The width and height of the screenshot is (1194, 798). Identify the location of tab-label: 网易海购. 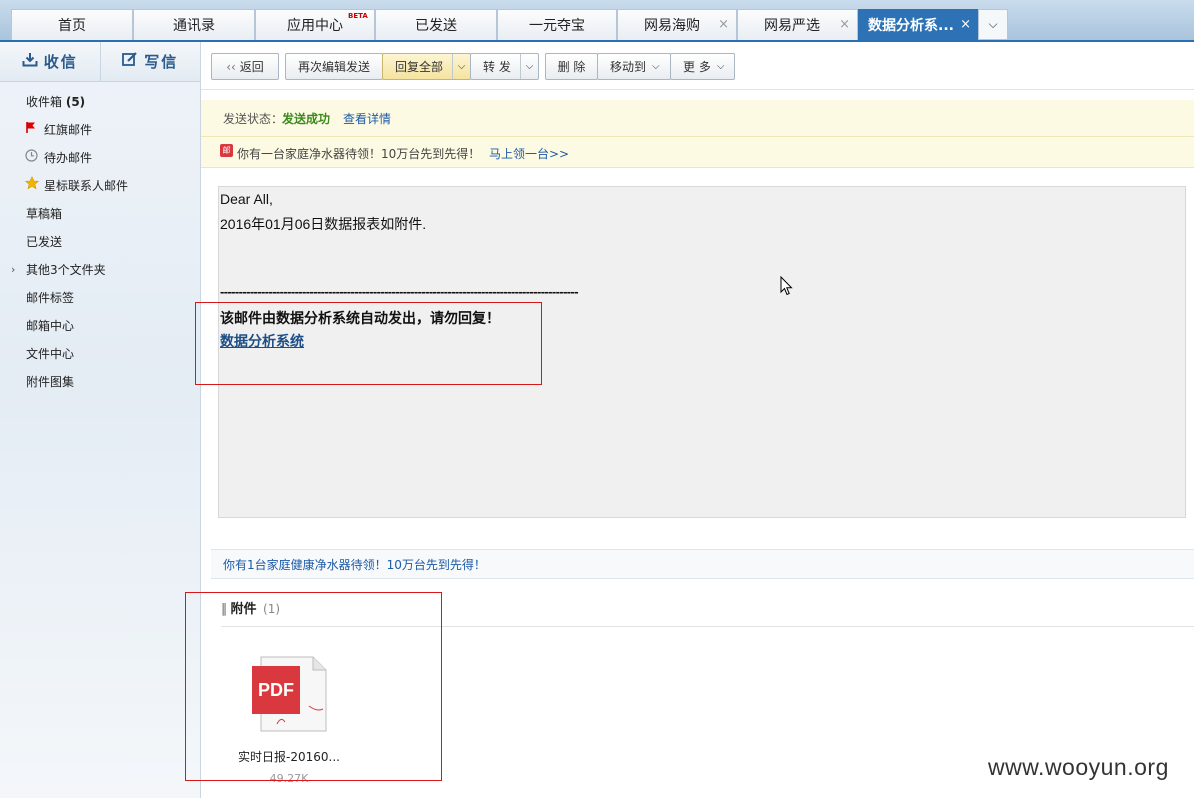
(672, 26).